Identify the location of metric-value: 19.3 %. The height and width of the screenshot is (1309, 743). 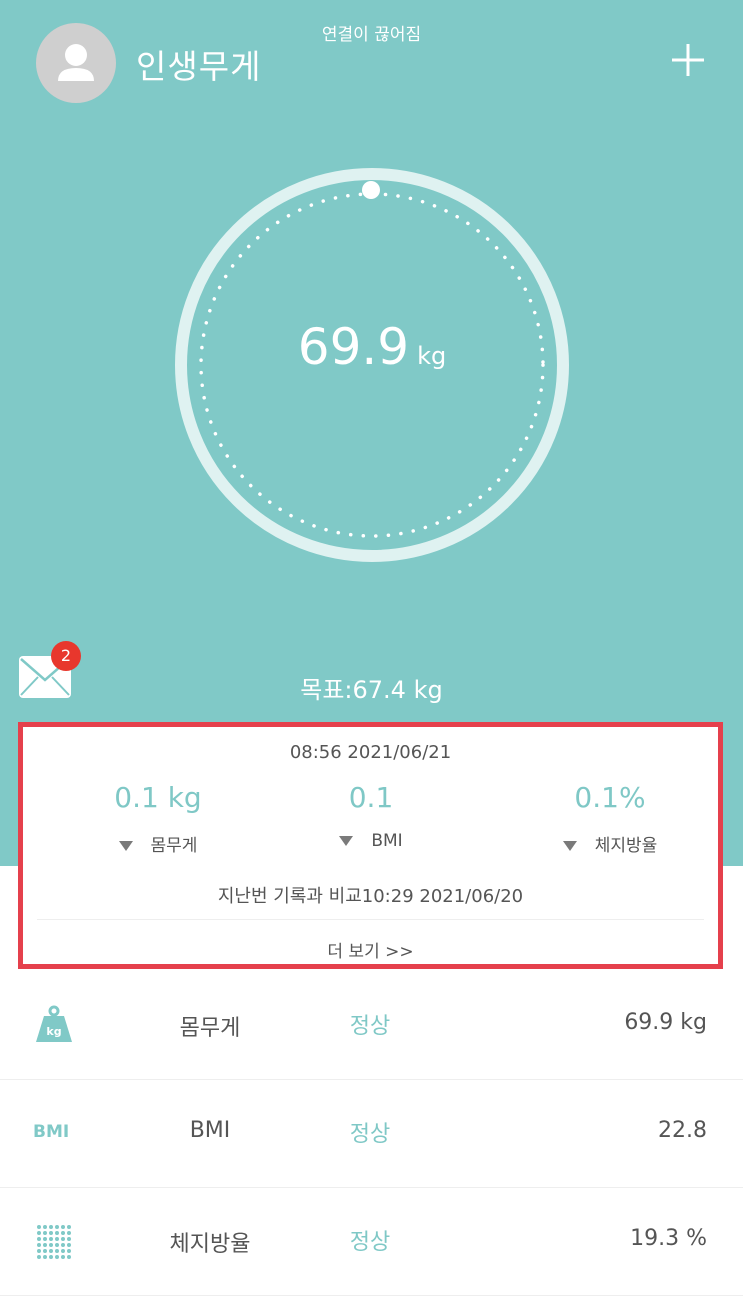
(668, 1238).